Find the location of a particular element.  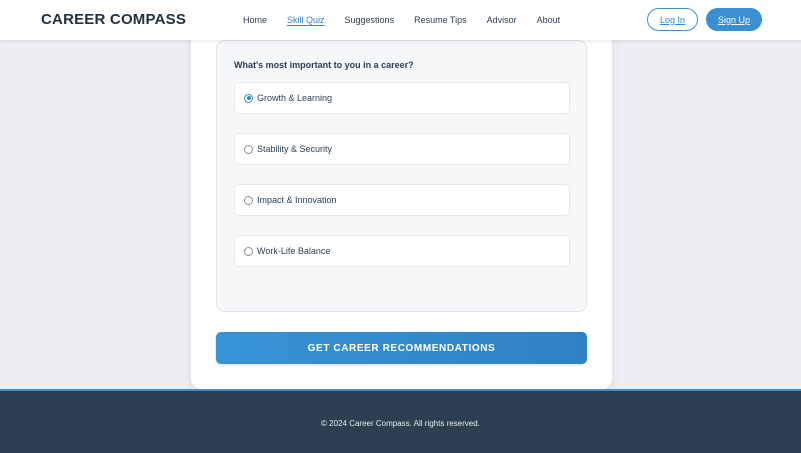

nav-link-skill-quiz: Skill Quiz is located at coordinates (306, 20).